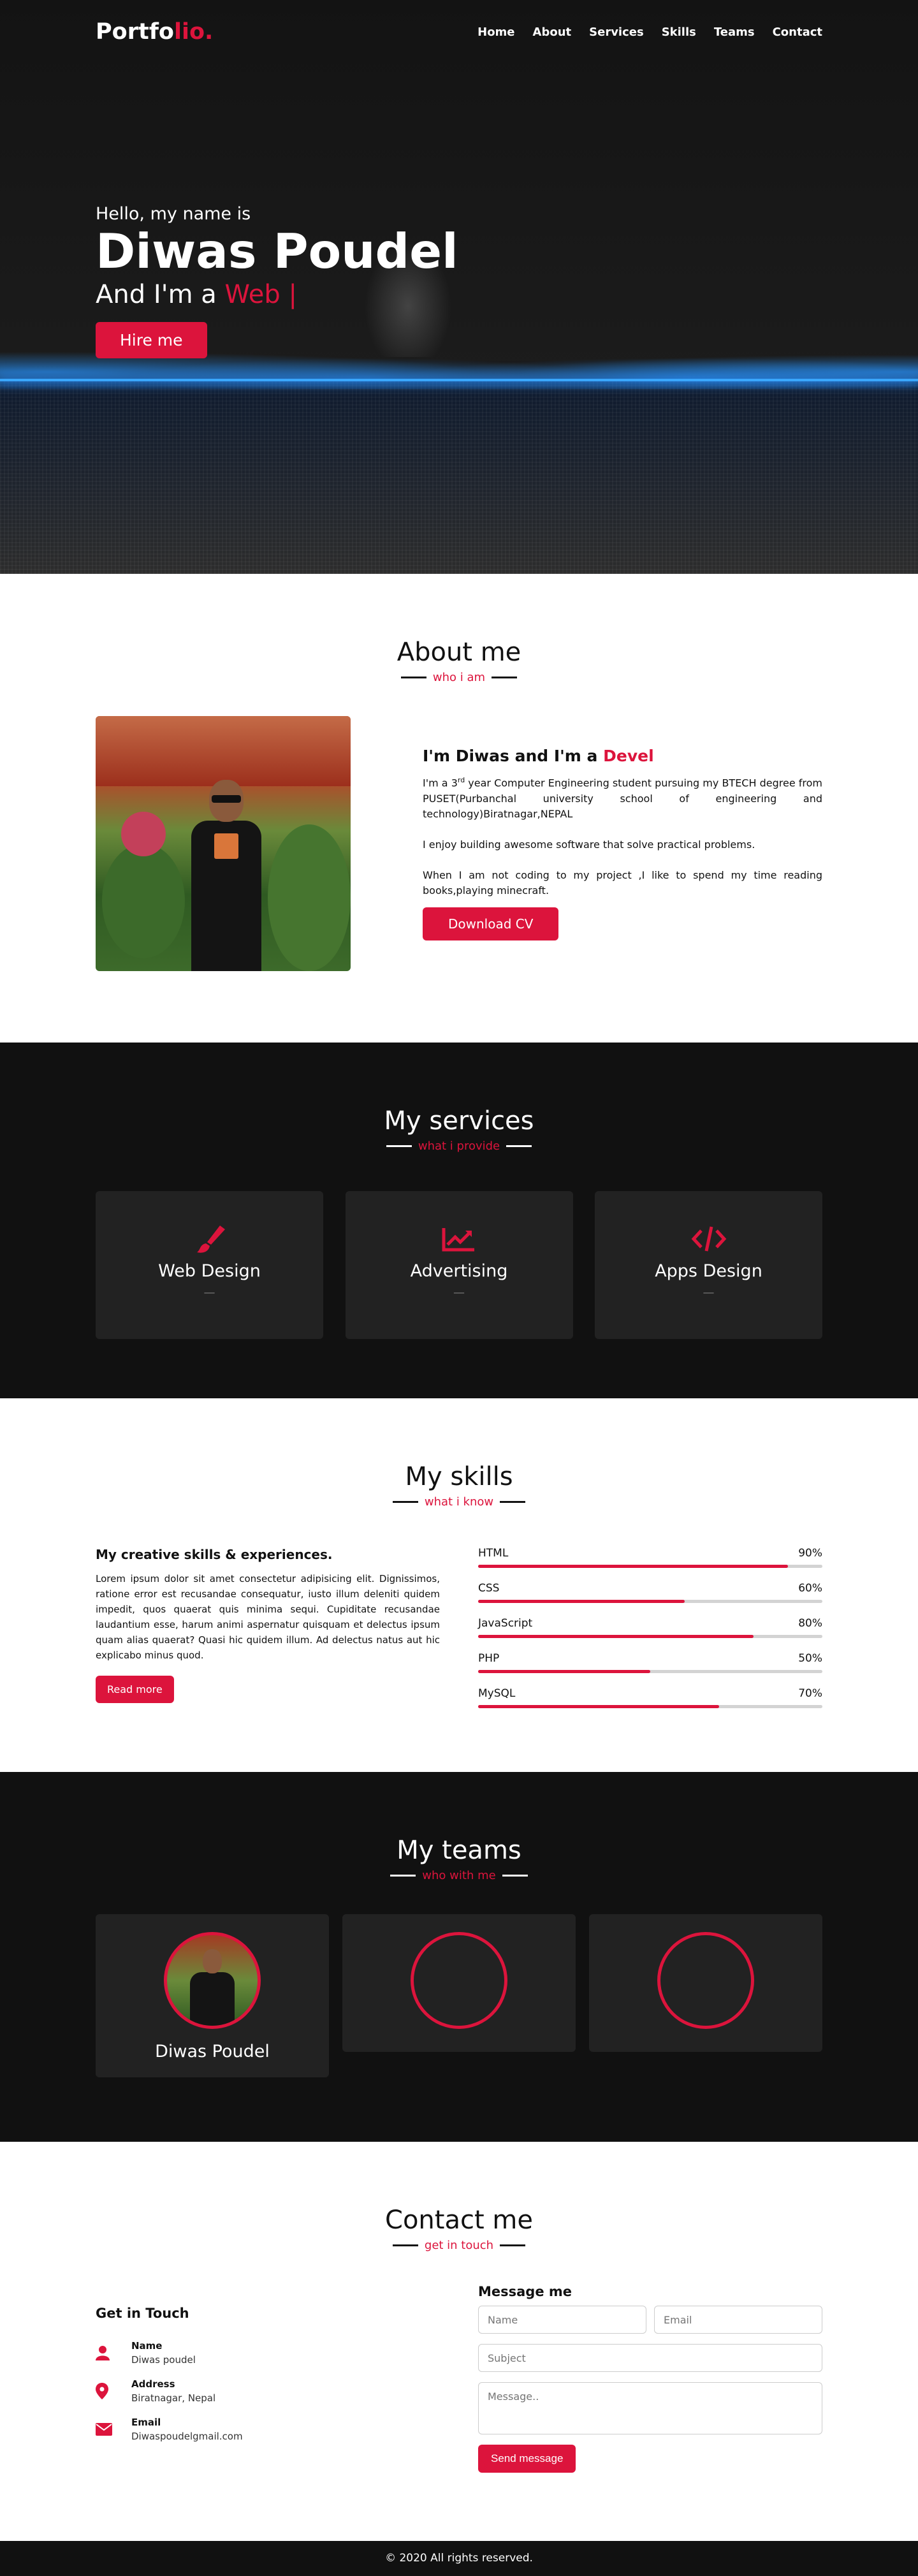  Describe the element at coordinates (163, 2360) in the screenshot. I see `contact-value: Diwas poudel` at that location.